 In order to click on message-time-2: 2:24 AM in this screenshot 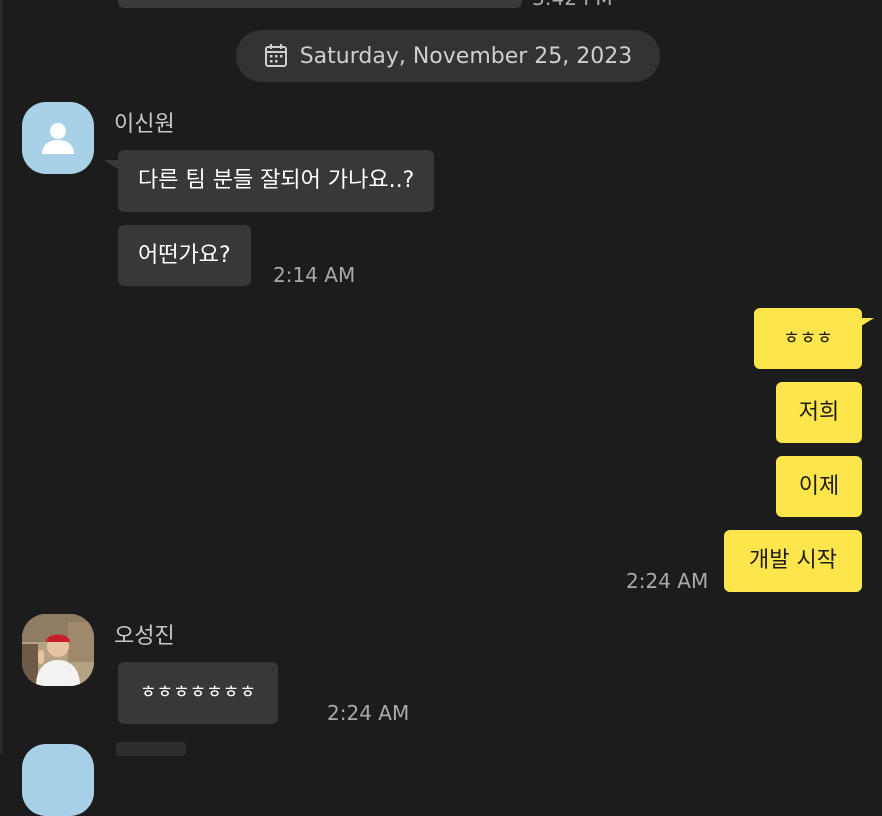, I will do `click(368, 713)`.